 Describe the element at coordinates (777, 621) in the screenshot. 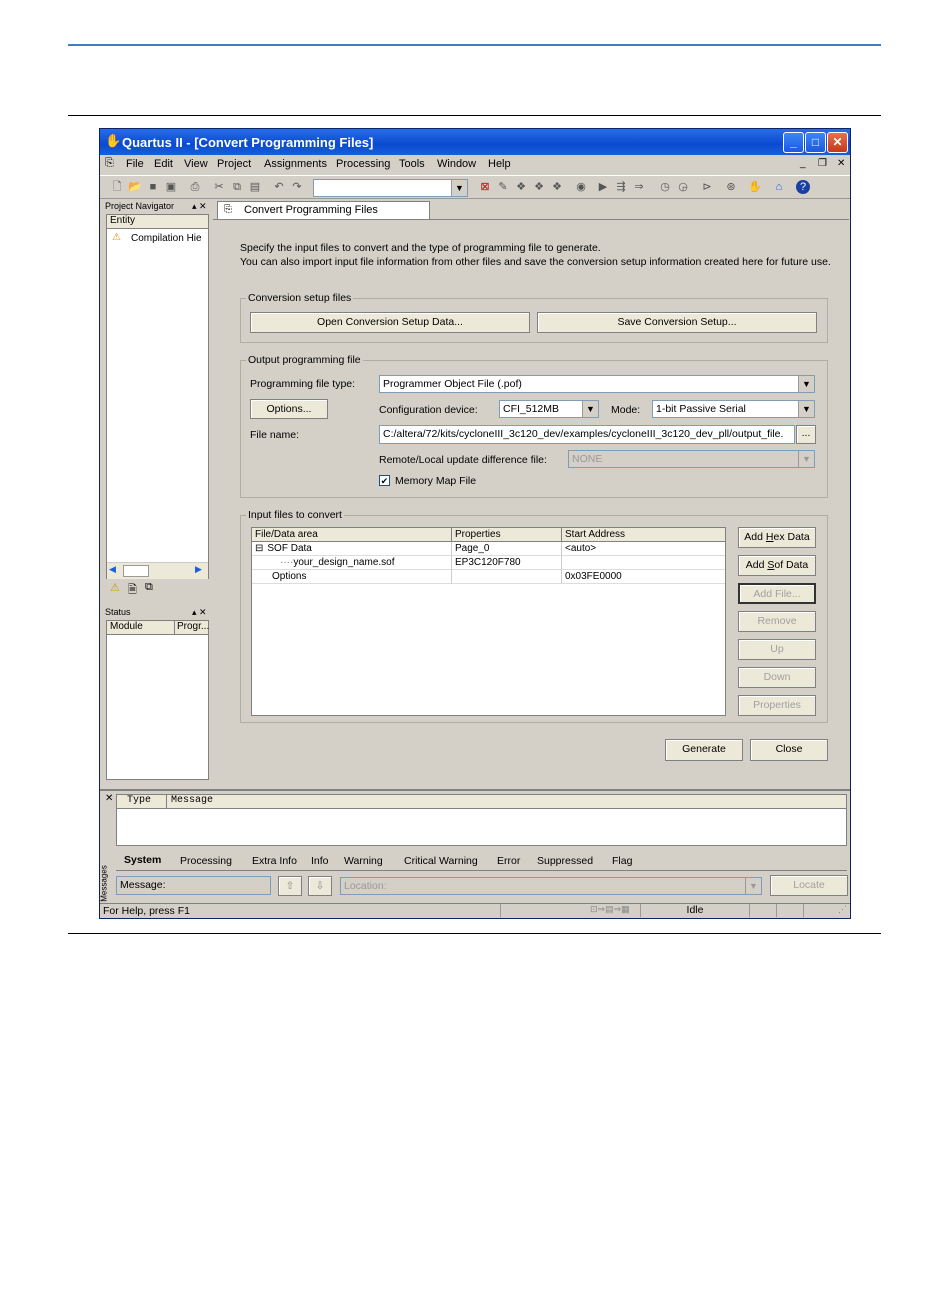

I see `remove-button: Remove` at that location.